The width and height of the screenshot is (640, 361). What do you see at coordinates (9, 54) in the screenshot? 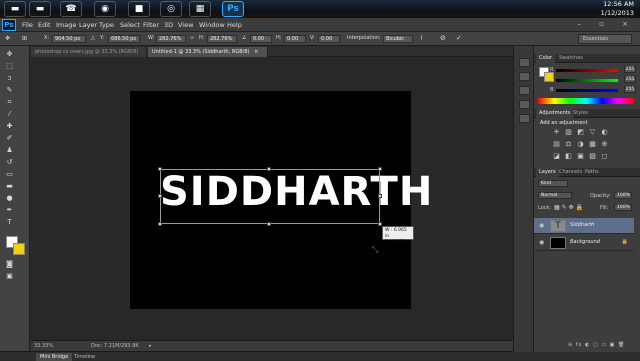
I see `move-tool-icon: ✥` at bounding box center [9, 54].